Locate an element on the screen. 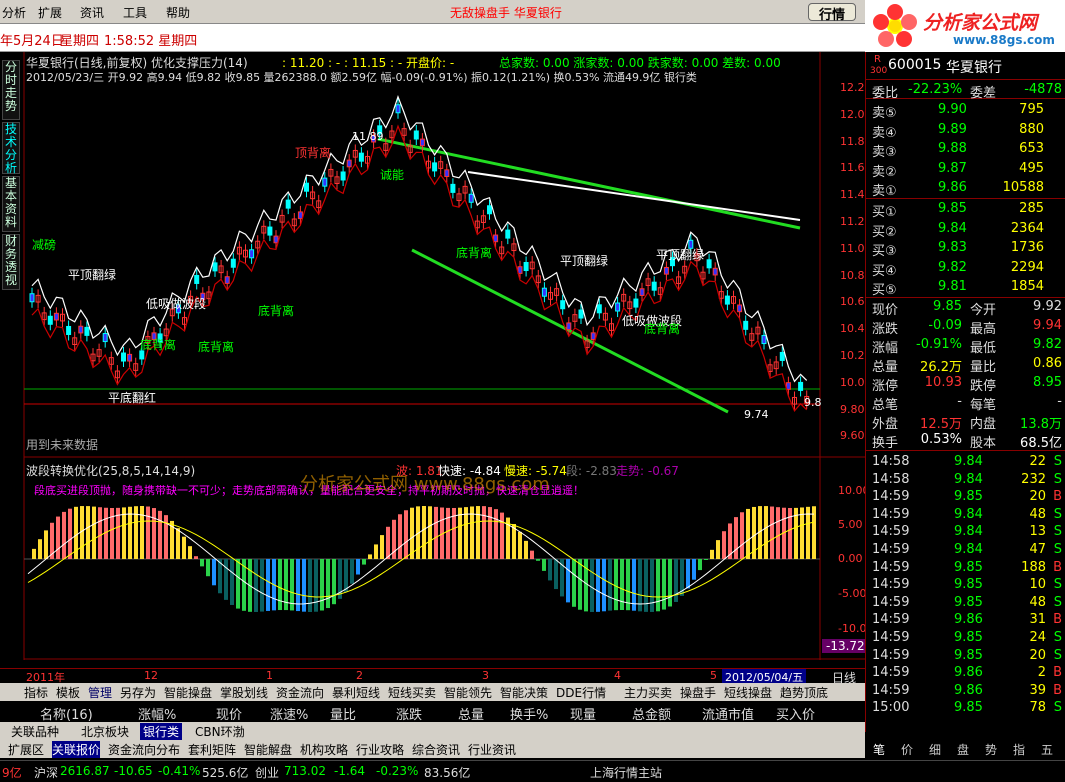 Image resolution: width=1065 pixels, height=782 pixels. toolbar-item: 智能决策 is located at coordinates (524, 692).